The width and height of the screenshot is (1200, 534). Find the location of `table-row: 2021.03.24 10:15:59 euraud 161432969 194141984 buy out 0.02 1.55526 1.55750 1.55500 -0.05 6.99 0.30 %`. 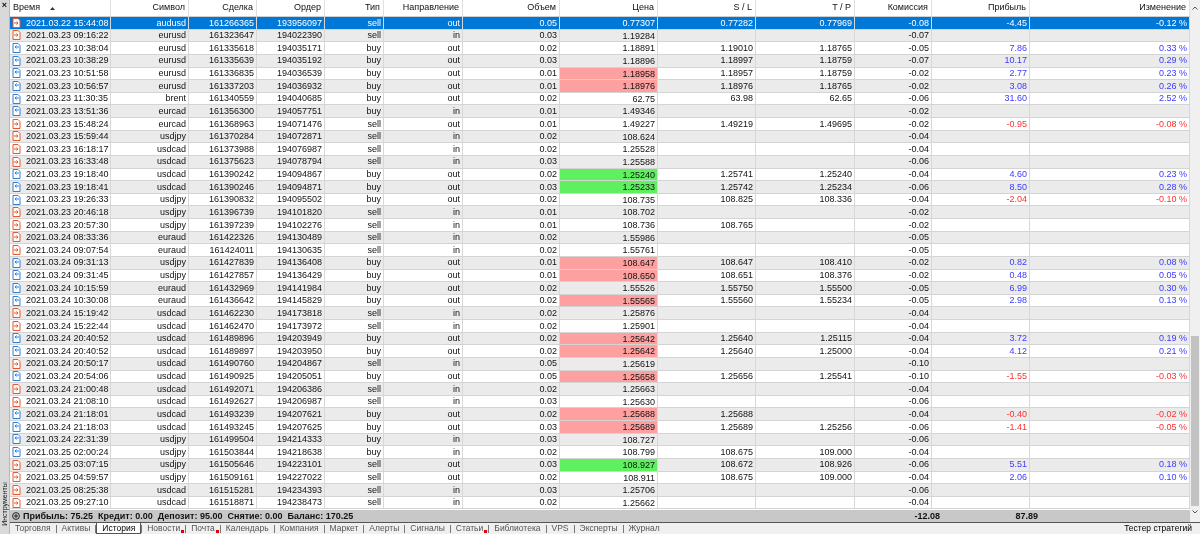

table-row: 2021.03.24 10:15:59 euraud 161432969 194141984 buy out 0.02 1.55526 1.55750 1.55500 -0.05 6.99 0.30 % is located at coordinates (600, 288).